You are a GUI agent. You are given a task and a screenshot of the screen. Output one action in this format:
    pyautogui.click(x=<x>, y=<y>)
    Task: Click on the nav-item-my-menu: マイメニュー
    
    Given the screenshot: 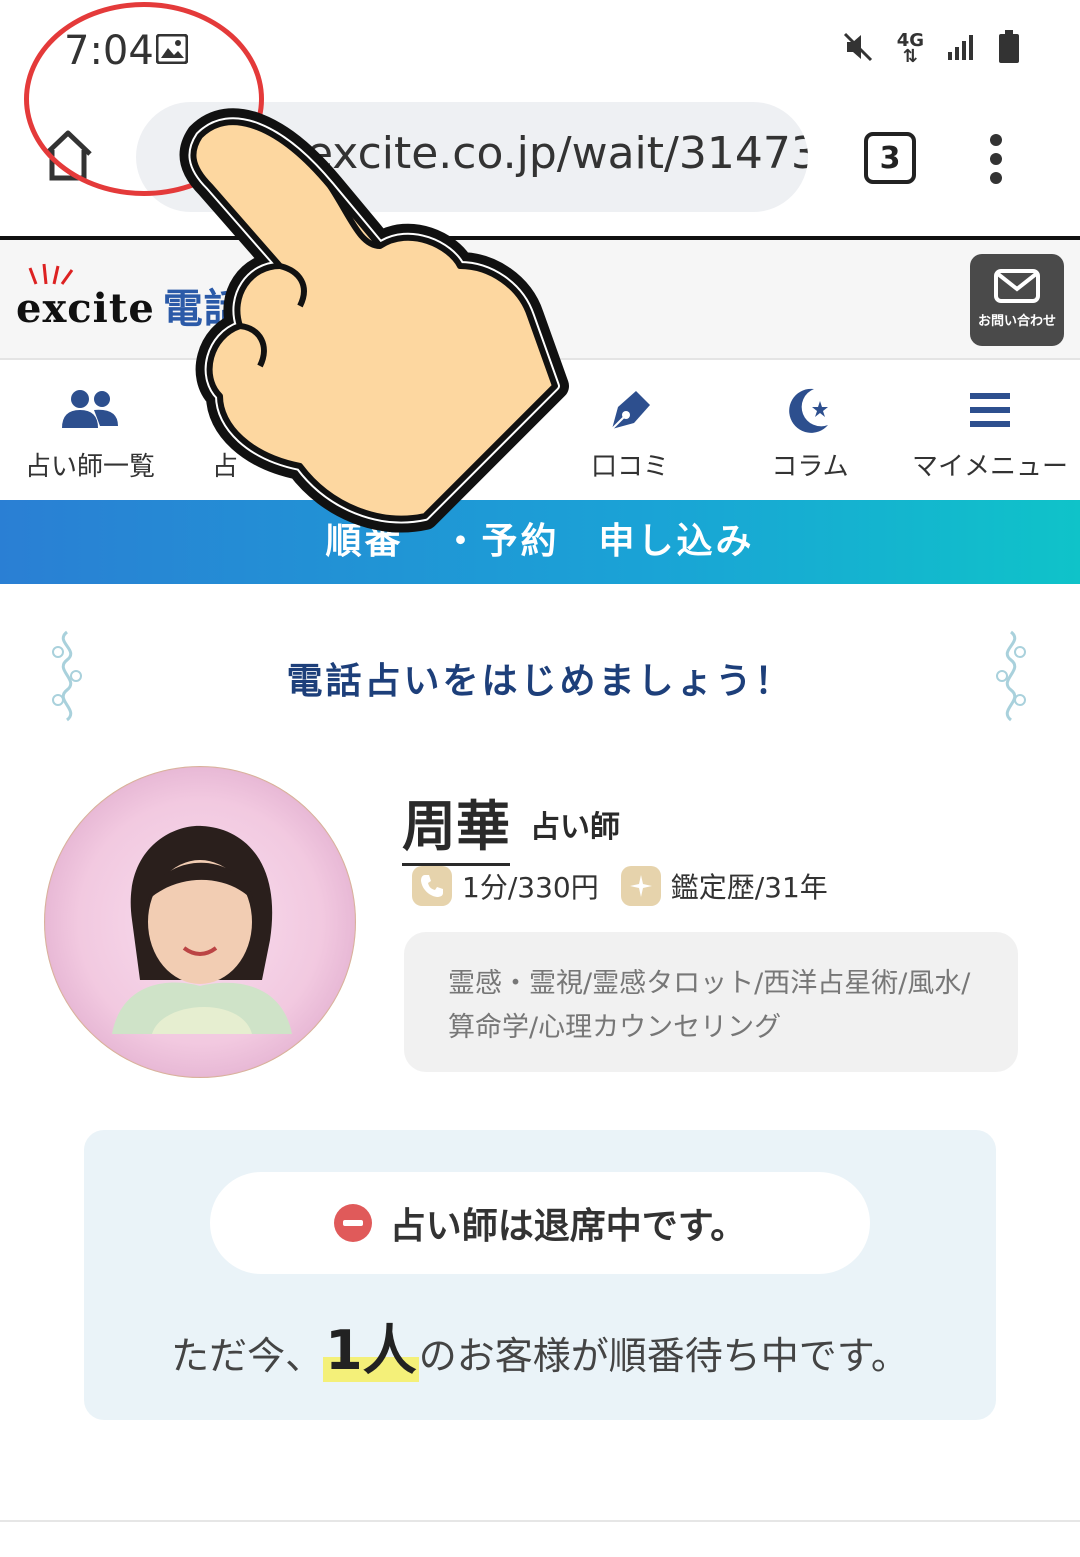 What is the action you would take?
    pyautogui.click(x=990, y=430)
    